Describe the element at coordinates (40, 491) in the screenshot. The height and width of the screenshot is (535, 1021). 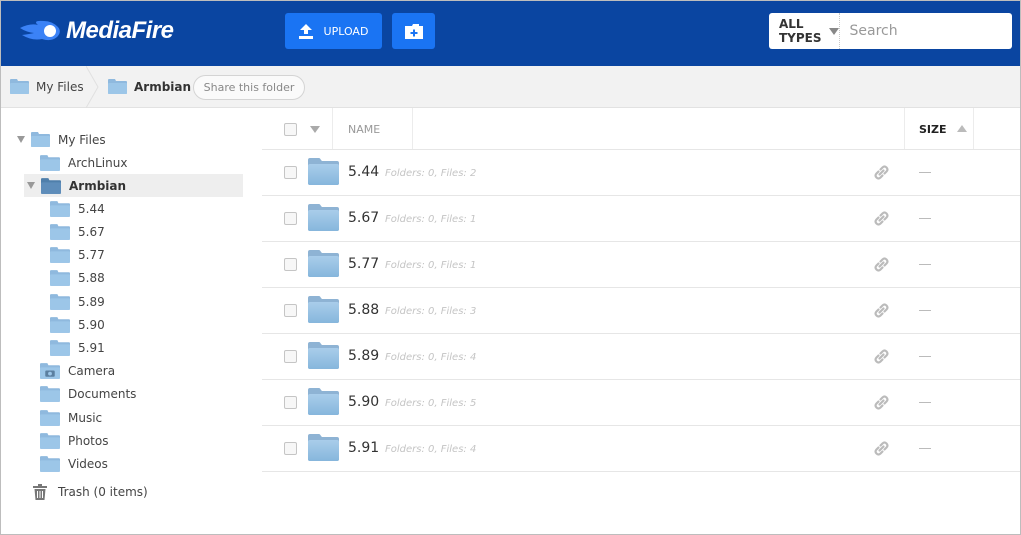
I see `trash-icon` at that location.